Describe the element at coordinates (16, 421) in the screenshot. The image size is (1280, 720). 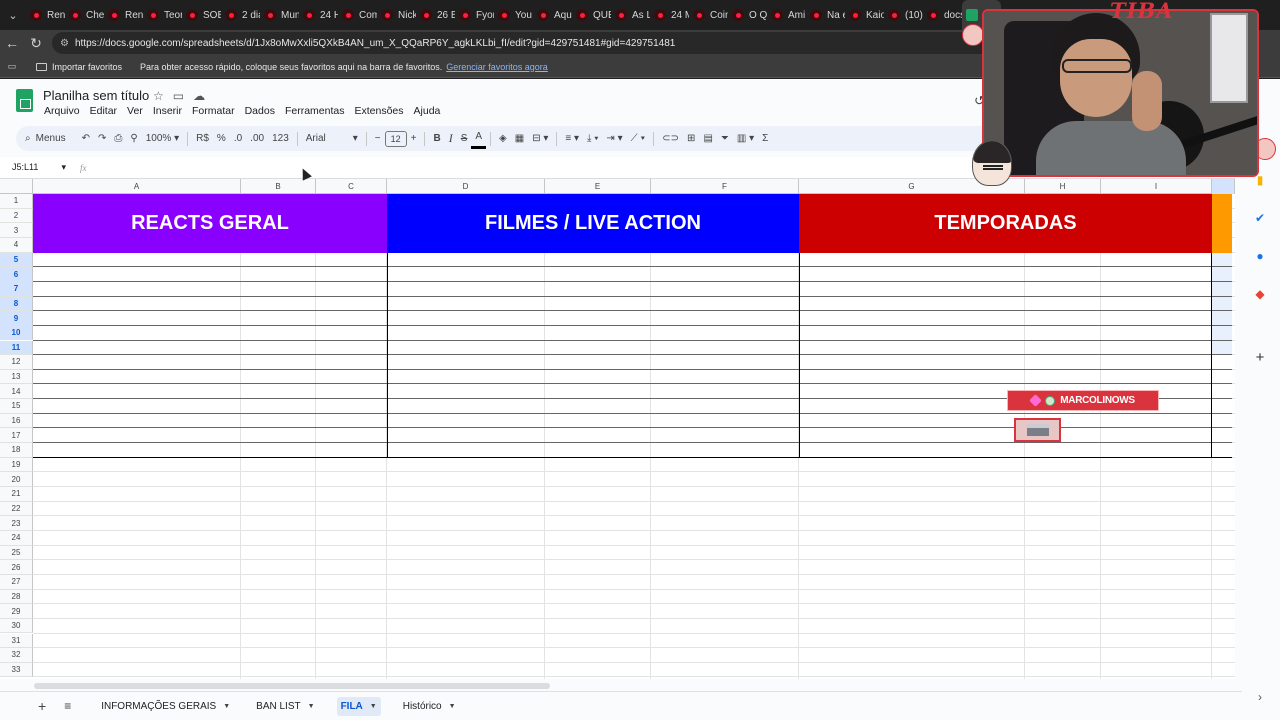
I see `row-header: 16` at that location.